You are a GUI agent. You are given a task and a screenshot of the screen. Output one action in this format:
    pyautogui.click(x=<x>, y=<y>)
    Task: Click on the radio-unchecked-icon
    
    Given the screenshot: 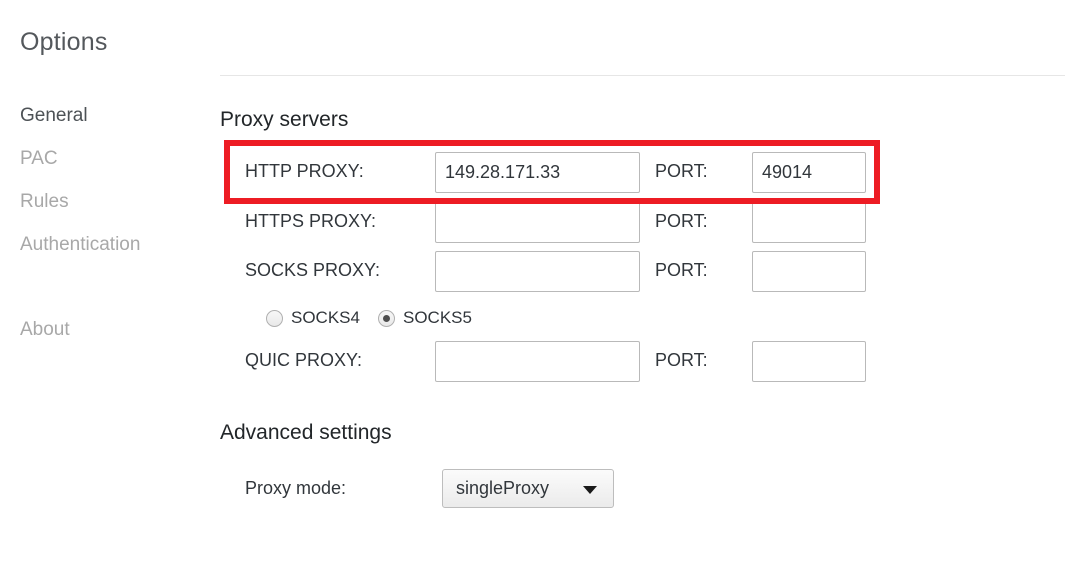 What is the action you would take?
    pyautogui.click(x=274, y=318)
    